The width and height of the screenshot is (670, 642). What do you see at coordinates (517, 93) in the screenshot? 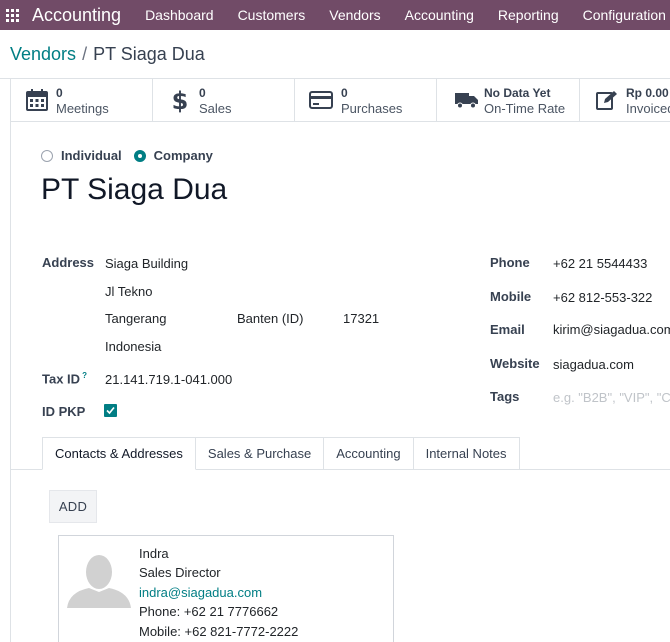
I see `on-time-rate-value: No Data Yet` at bounding box center [517, 93].